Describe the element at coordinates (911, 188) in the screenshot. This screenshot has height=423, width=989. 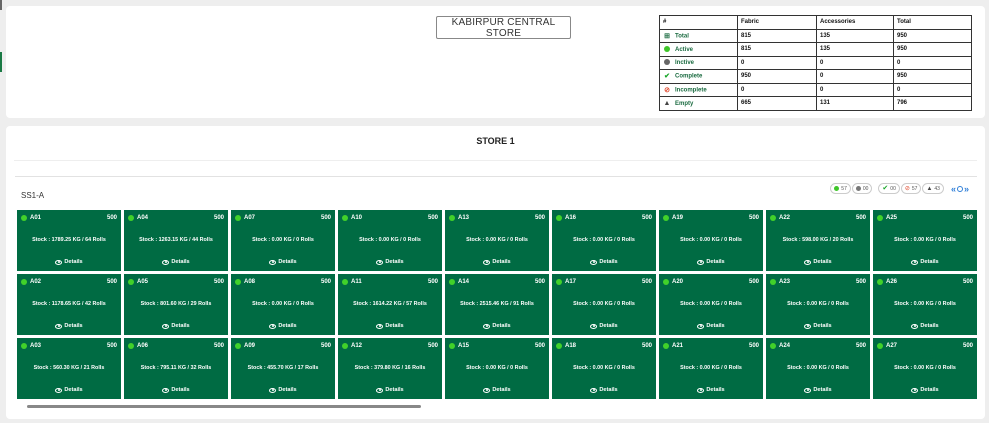
I see `incomplete-chip: ⊘ 57` at that location.